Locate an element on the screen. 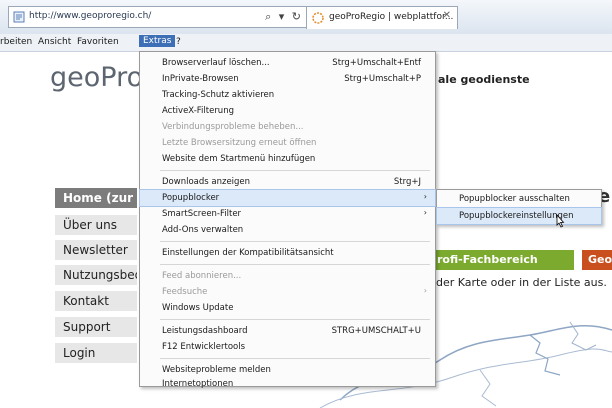 This screenshot has height=408, width=612. map-instructions: der Karte oder in der Liste aus. is located at coordinates (521, 282).